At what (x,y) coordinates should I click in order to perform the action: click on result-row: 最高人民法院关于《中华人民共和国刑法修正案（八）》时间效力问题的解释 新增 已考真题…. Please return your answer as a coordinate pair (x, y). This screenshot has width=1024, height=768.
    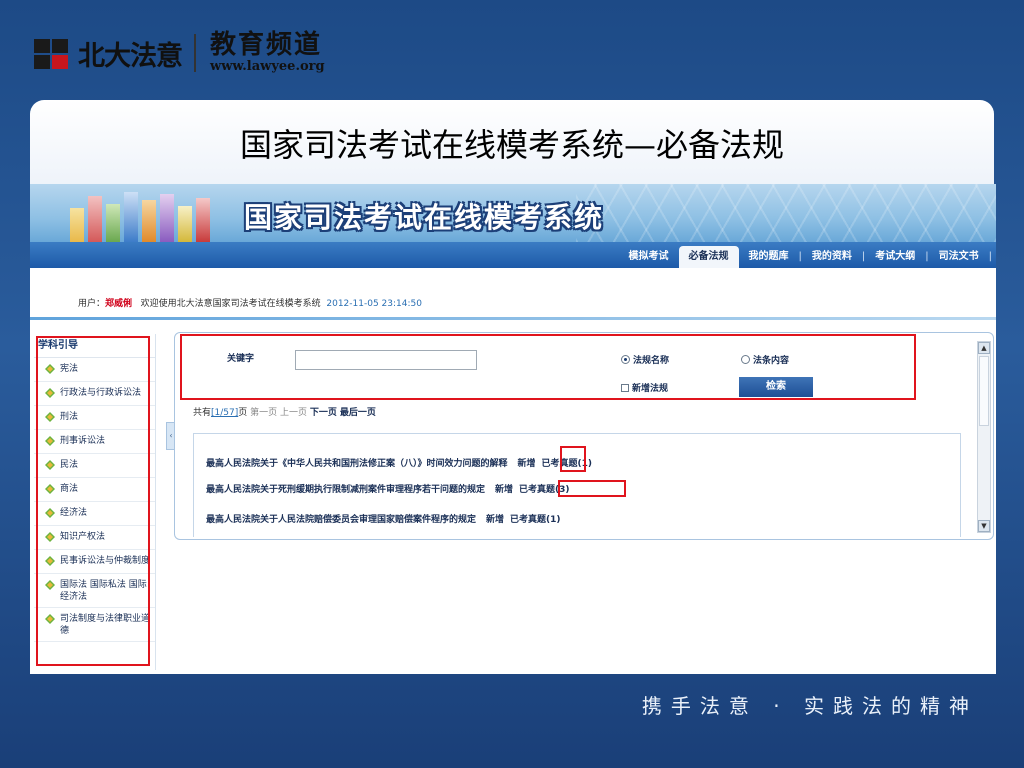
    Looking at the image, I should click on (399, 462).